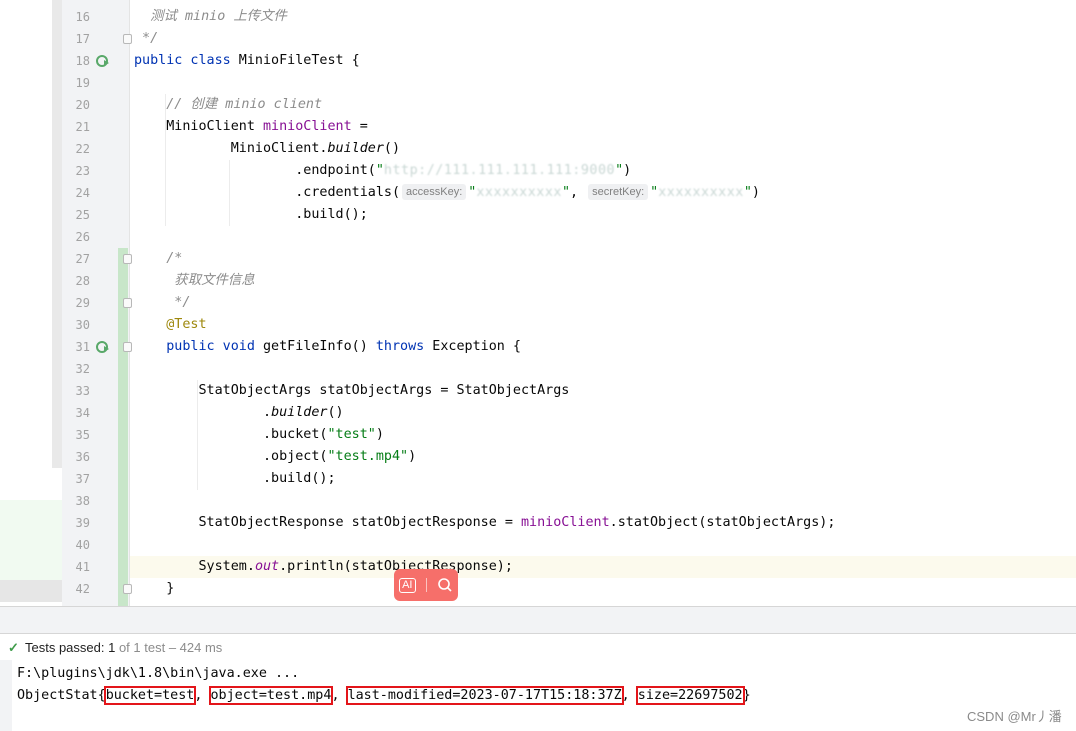 This screenshot has width=1076, height=731. What do you see at coordinates (251, 127) in the screenshot?
I see `code-text: MinioClient minioClient =` at bounding box center [251, 127].